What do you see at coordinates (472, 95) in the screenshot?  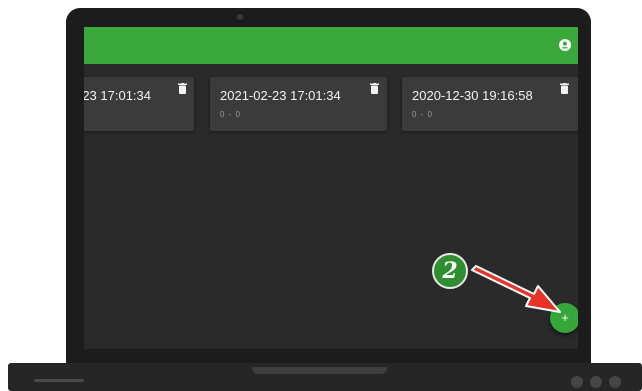 I see `session-card-title: 2020-12-30 19:16:58` at bounding box center [472, 95].